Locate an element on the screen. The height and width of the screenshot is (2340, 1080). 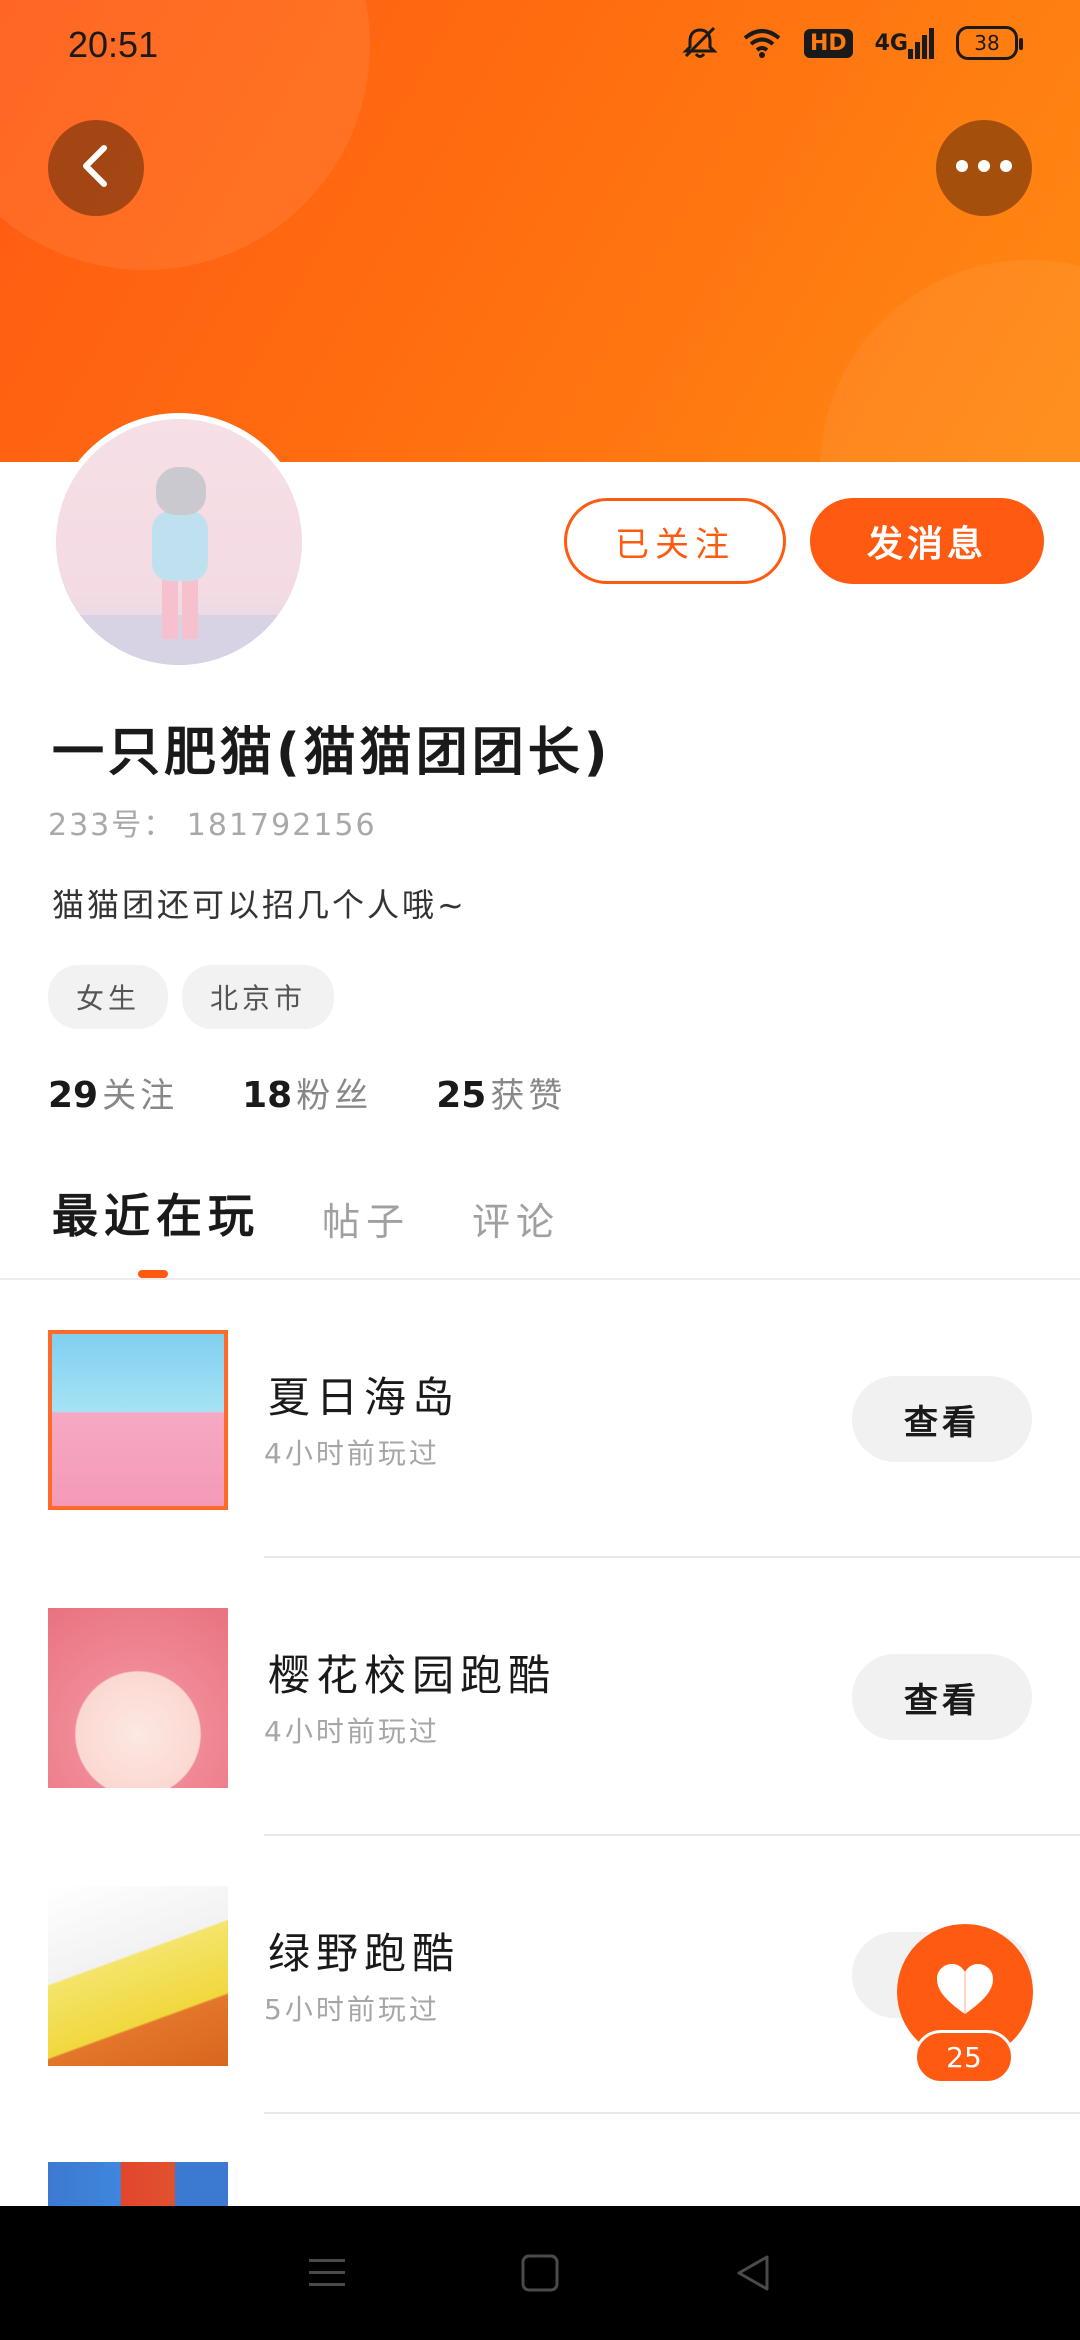
cellular-signal-icon: 4G is located at coordinates (904, 43).